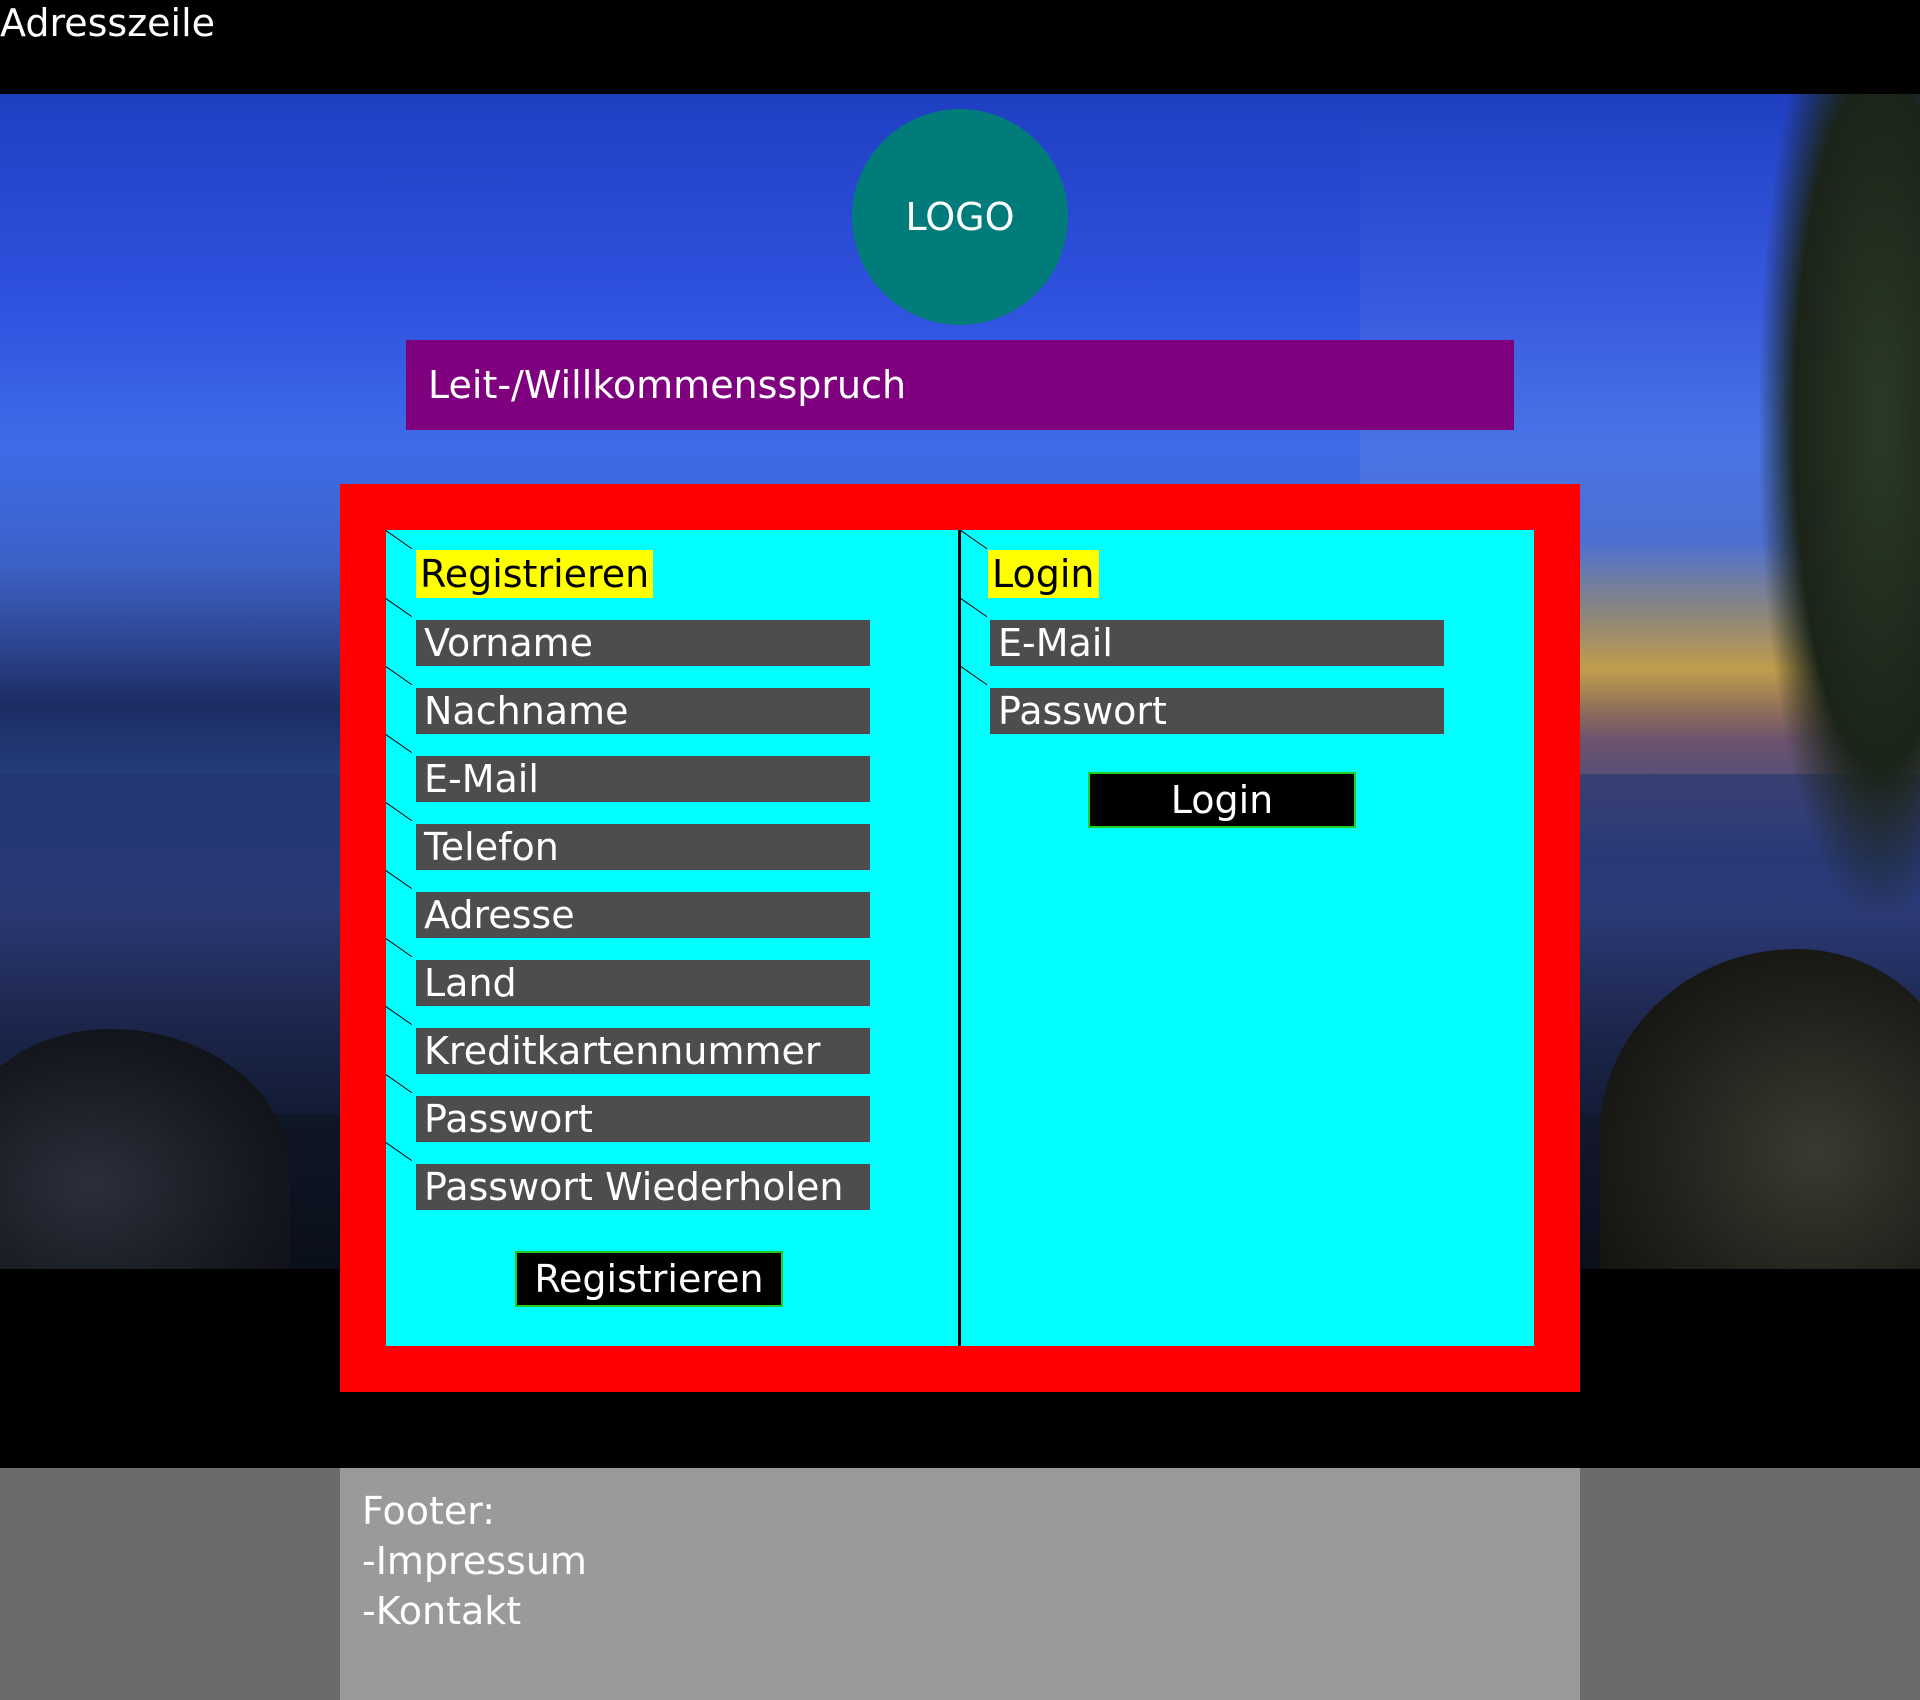 The image size is (1920, 1700). Describe the element at coordinates (1222, 800) in the screenshot. I see `login-button: Login` at that location.